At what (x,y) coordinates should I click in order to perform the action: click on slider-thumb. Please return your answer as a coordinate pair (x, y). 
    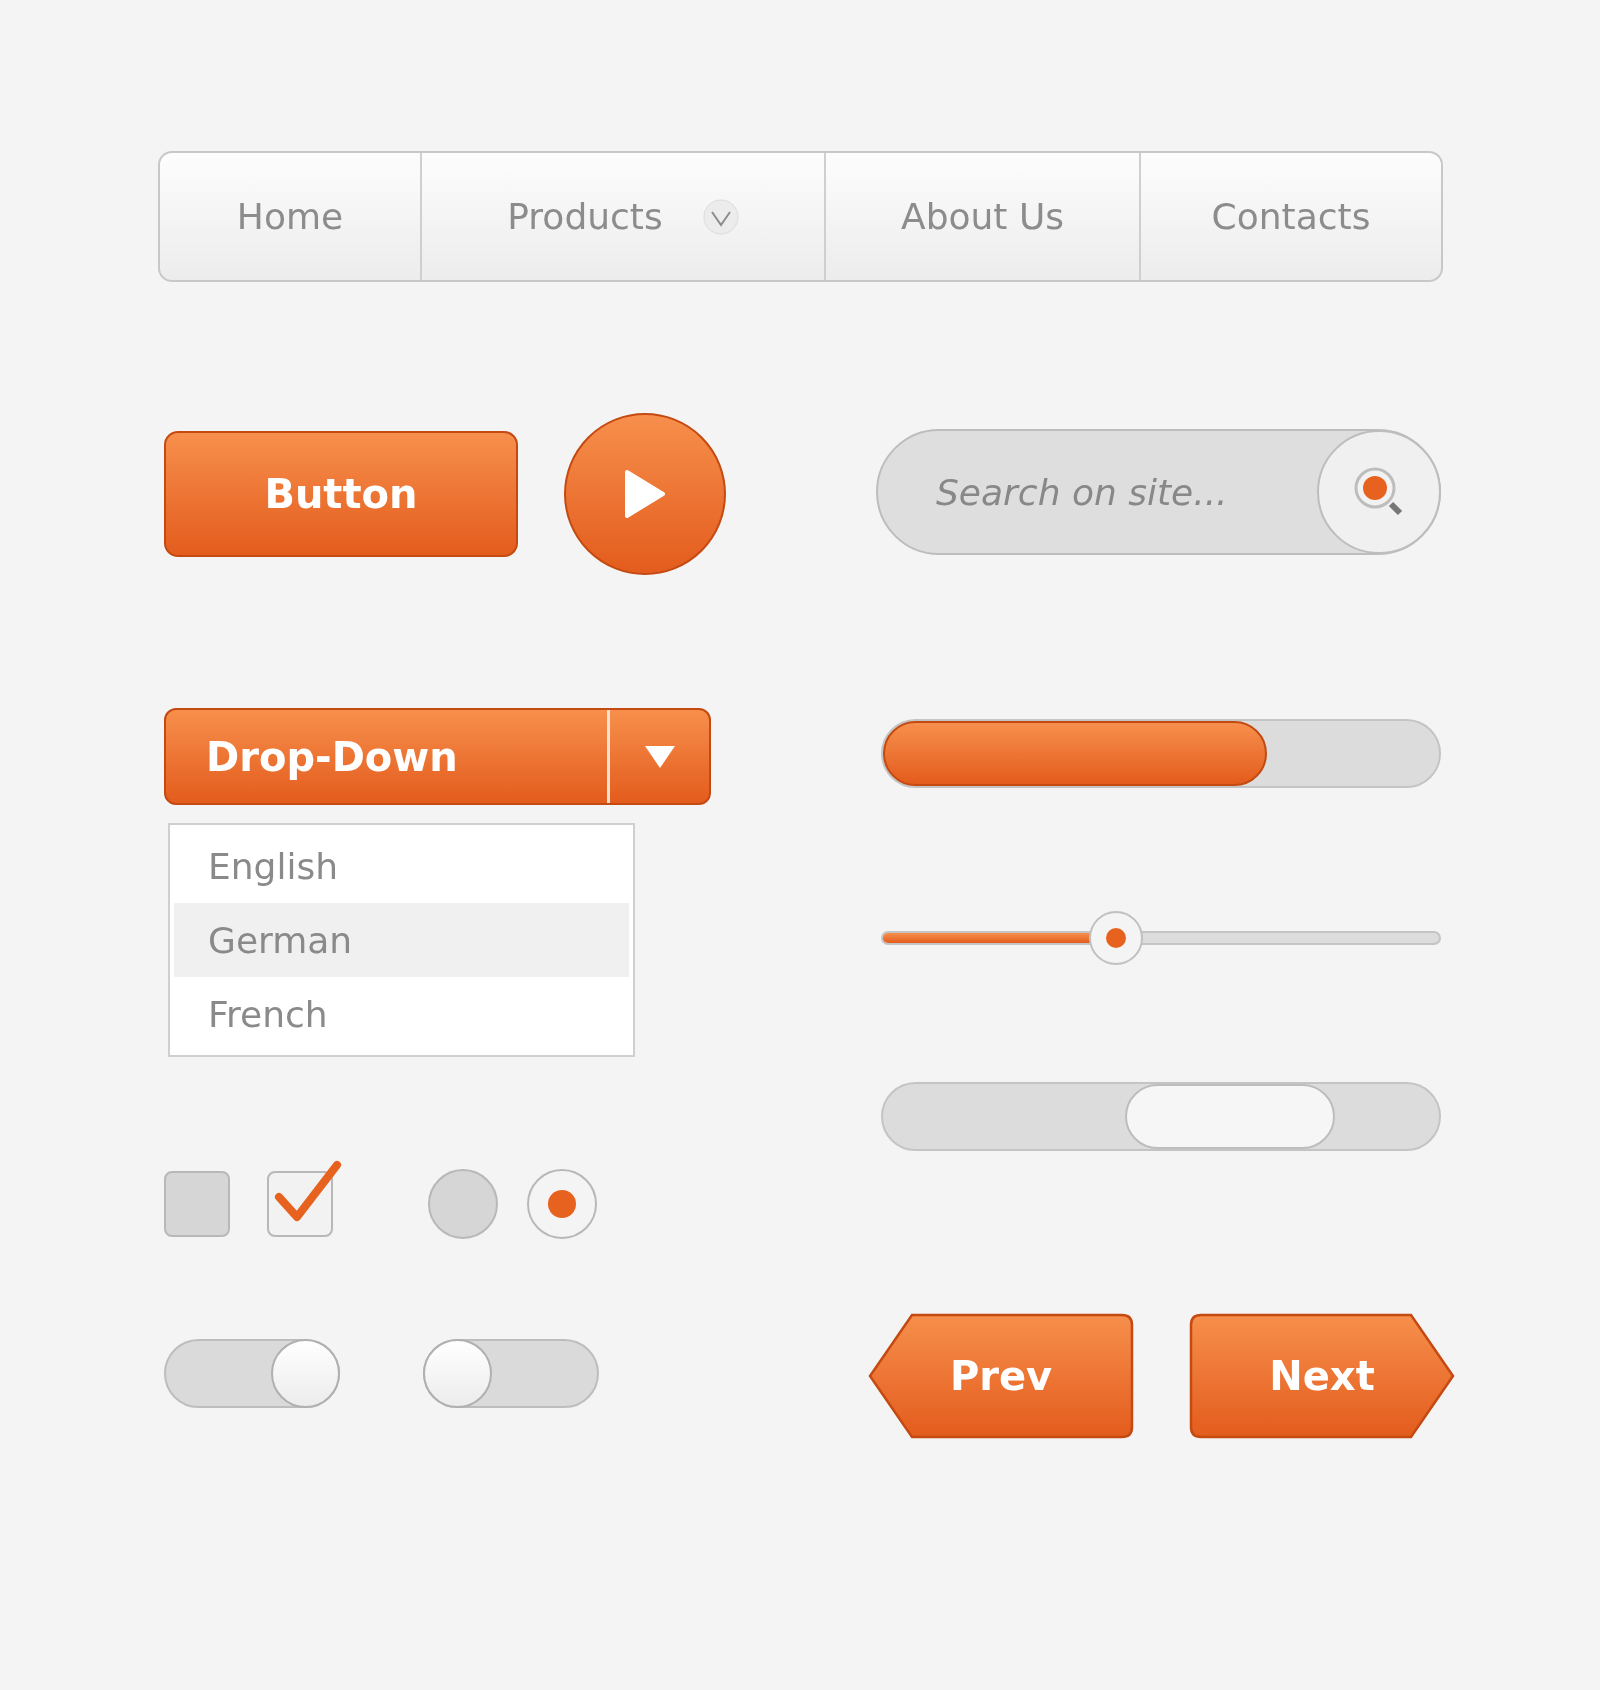
    Looking at the image, I should click on (1116, 938).